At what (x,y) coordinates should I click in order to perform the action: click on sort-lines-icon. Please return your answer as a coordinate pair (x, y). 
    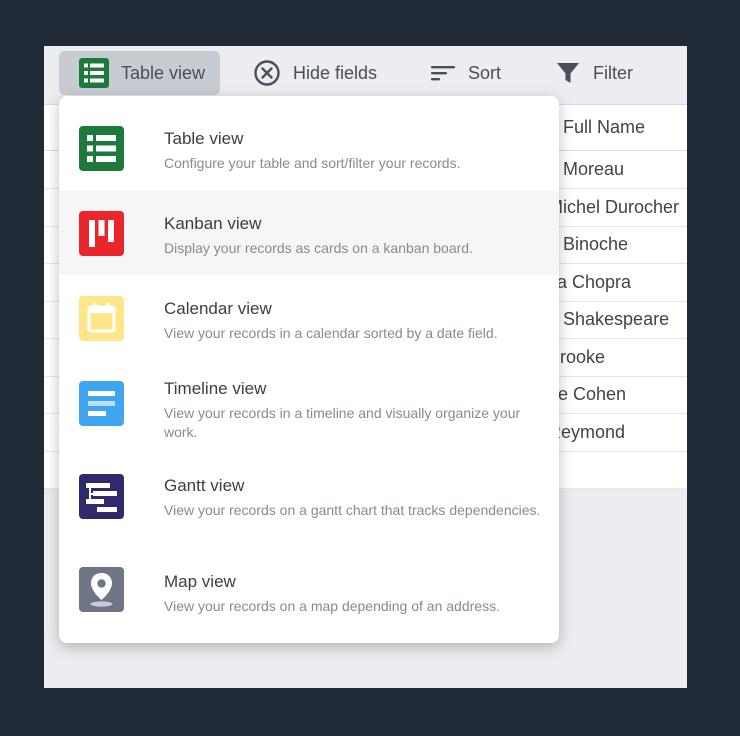
    Looking at the image, I should click on (443, 73).